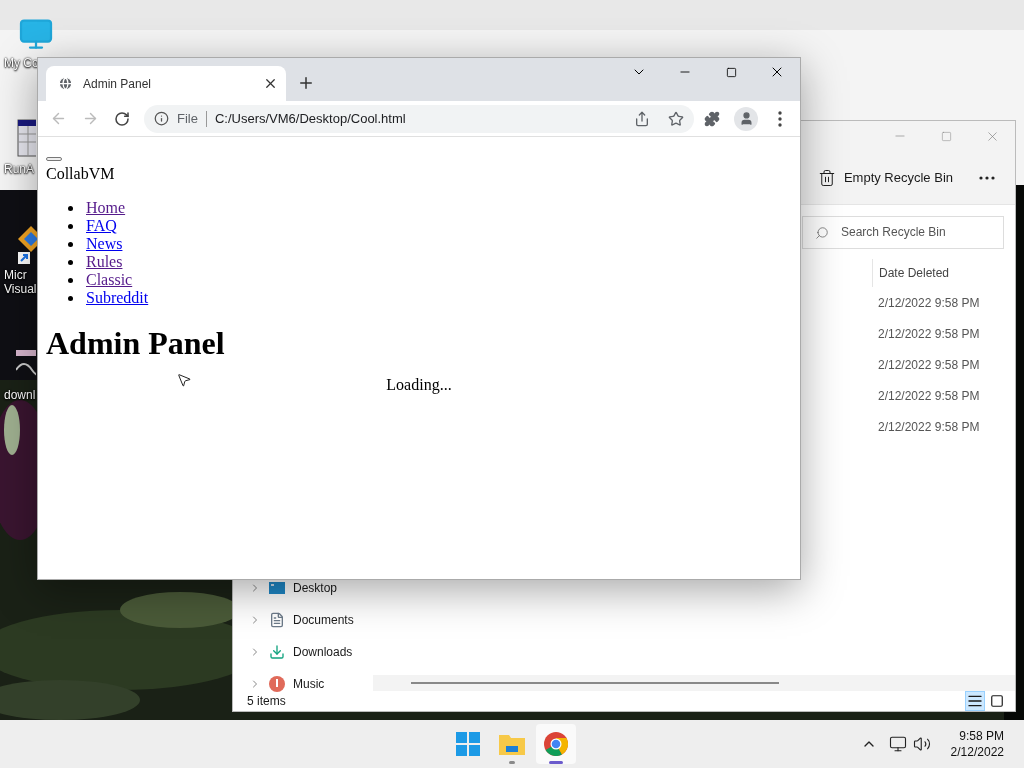 The width and height of the screenshot is (1024, 768). Describe the element at coordinates (903, 232) in the screenshot. I see `search-field: Search Recycle Bin` at that location.